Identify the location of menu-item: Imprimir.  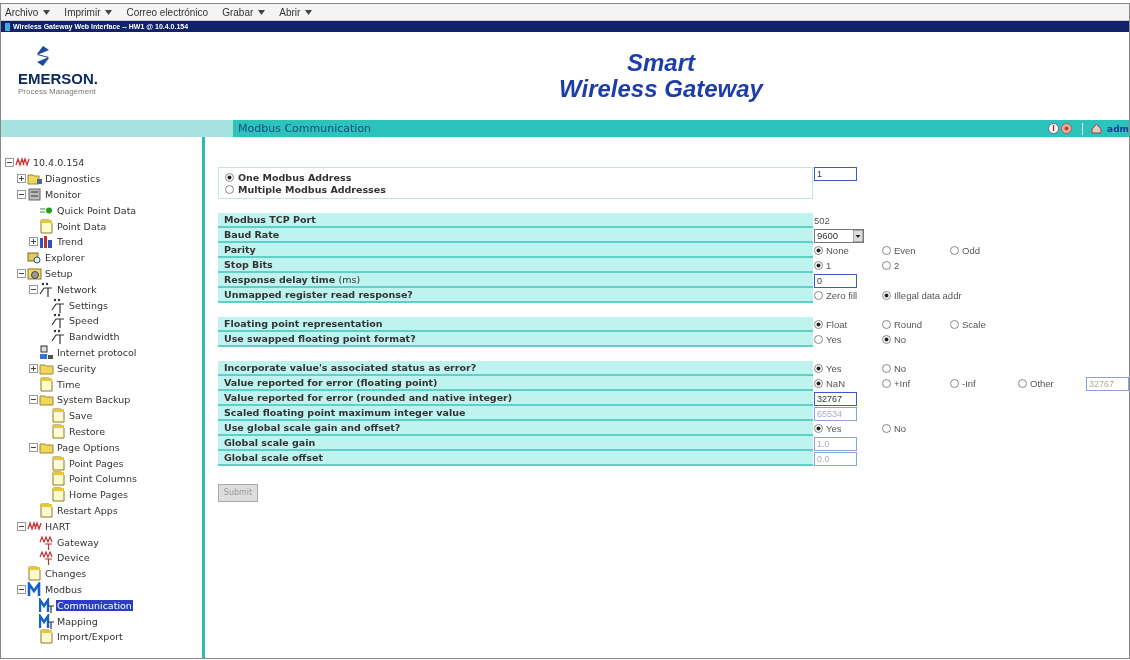
(82, 12).